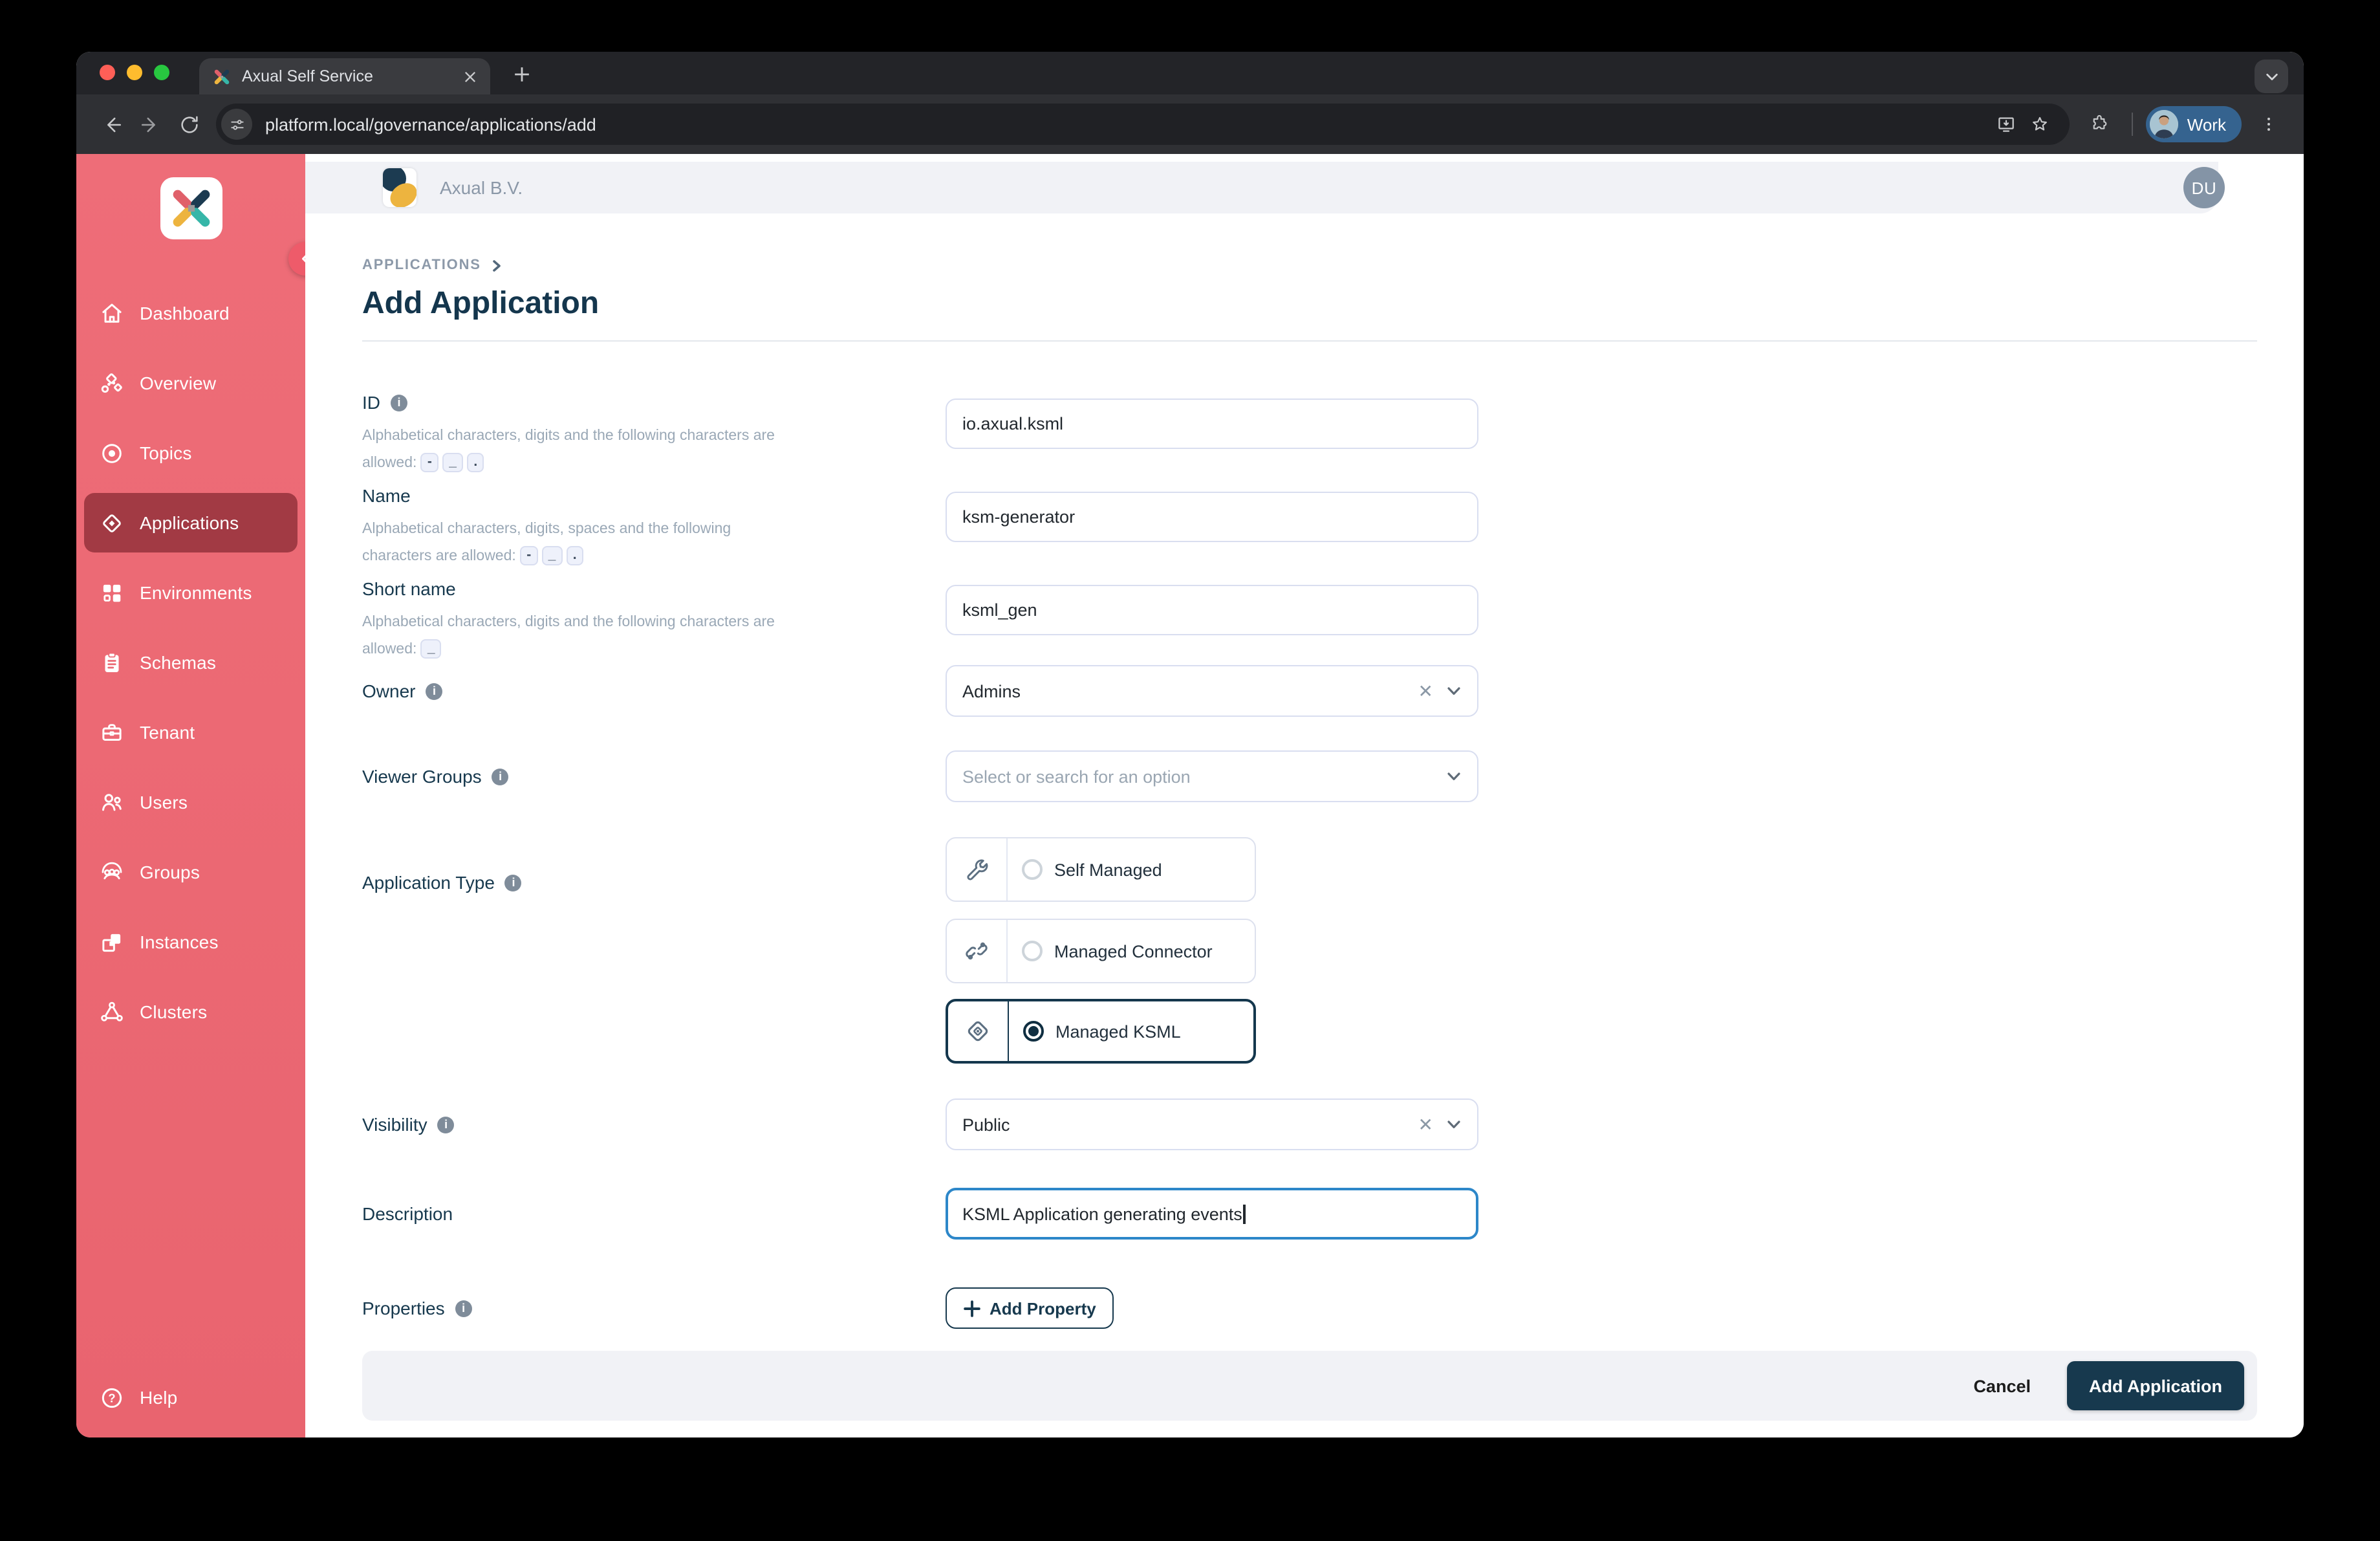 The width and height of the screenshot is (2380, 1541). Describe the element at coordinates (1033, 1031) in the screenshot. I see `managed-ksml-radio` at that location.